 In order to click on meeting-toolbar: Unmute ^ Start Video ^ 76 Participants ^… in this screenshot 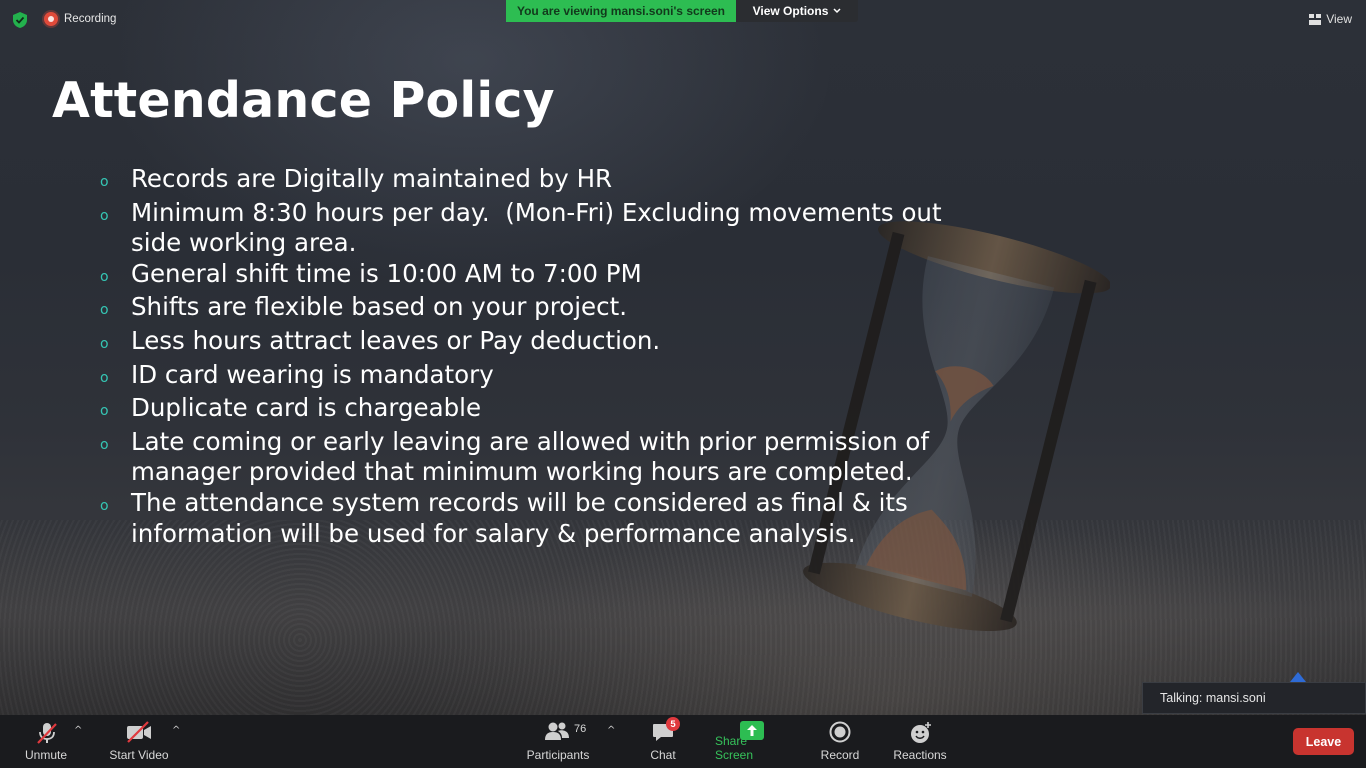, I will do `click(683, 741)`.